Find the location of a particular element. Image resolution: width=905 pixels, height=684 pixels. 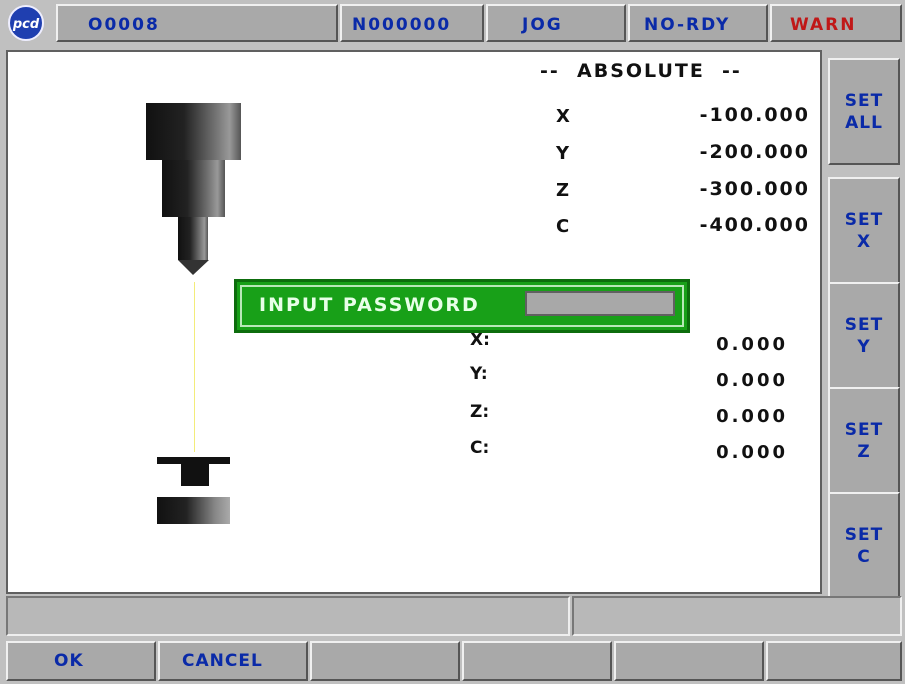

abs-axis-value: -100.000 is located at coordinates (754, 115).